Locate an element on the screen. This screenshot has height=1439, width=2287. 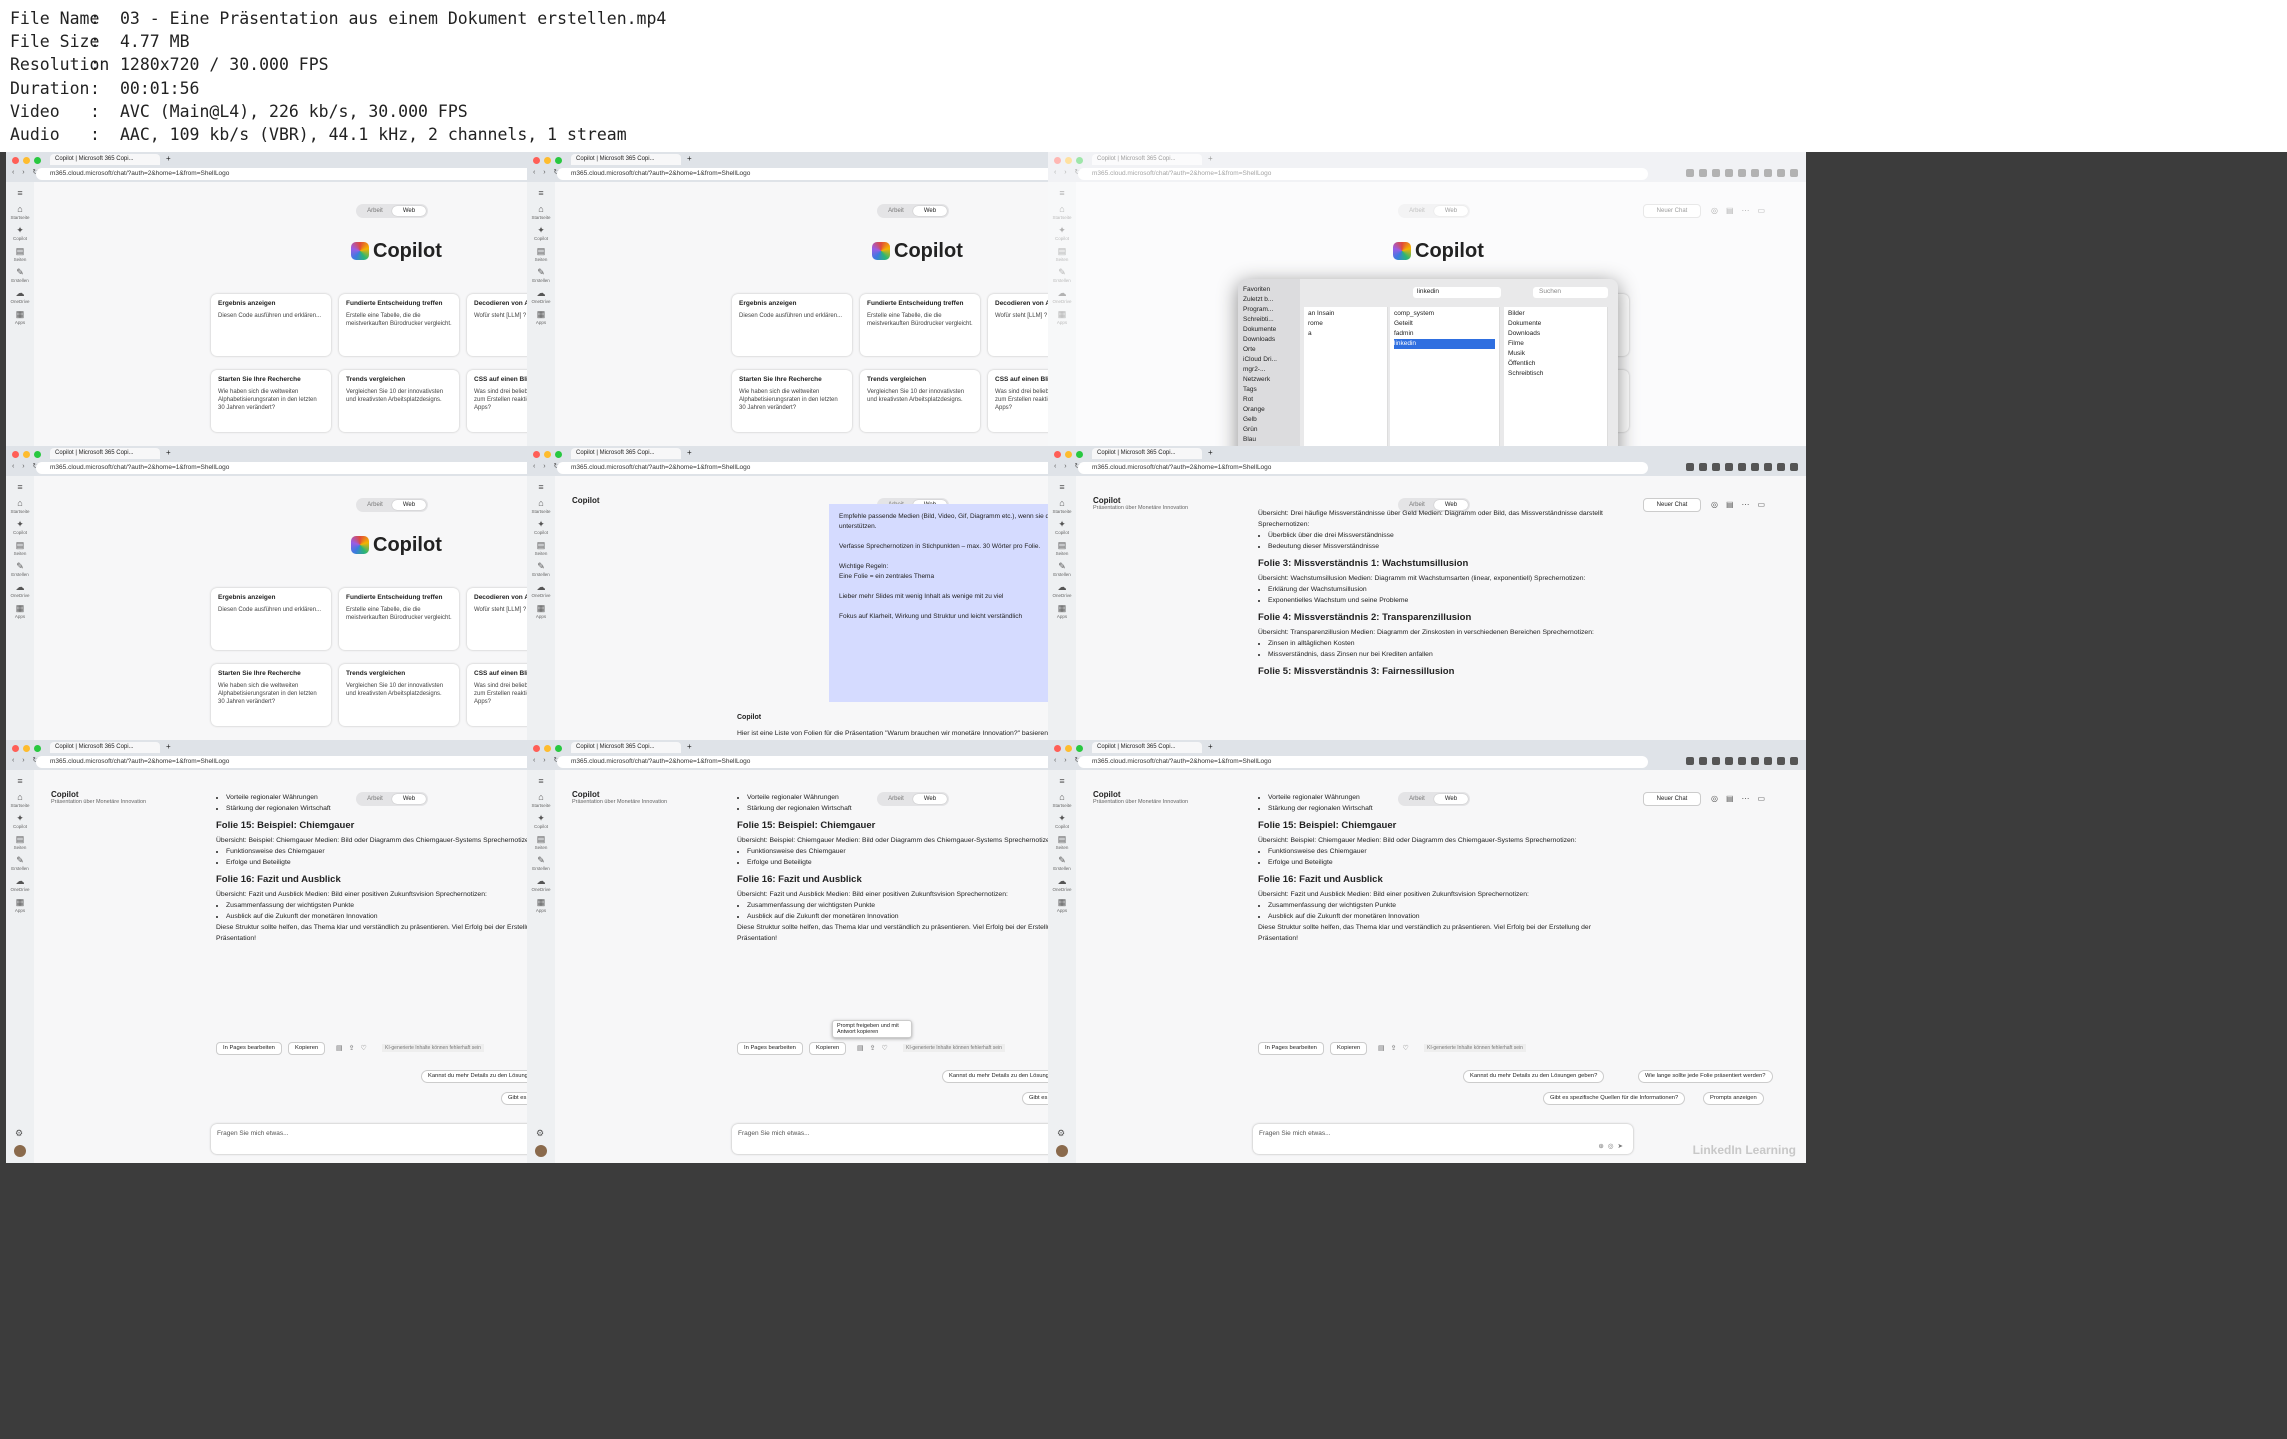
dialog-file-item: an Insain is located at coordinates (1345, 314).